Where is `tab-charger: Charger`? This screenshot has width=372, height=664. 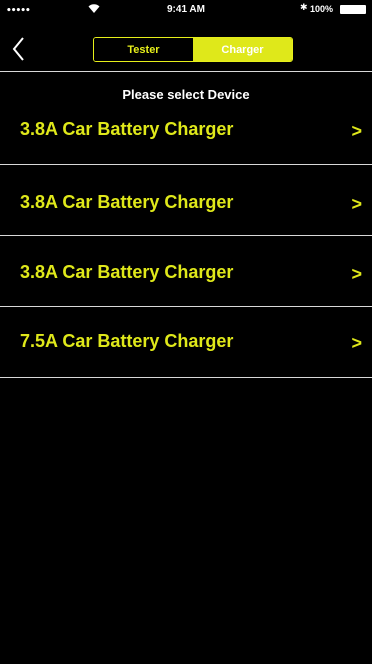 tab-charger: Charger is located at coordinates (242, 49).